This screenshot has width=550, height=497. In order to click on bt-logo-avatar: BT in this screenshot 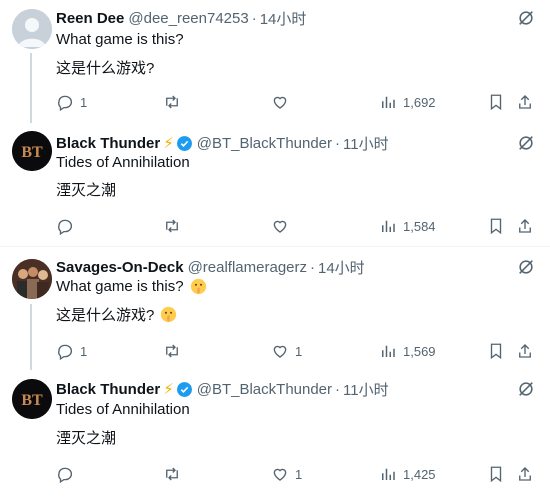, I will do `click(32, 399)`.